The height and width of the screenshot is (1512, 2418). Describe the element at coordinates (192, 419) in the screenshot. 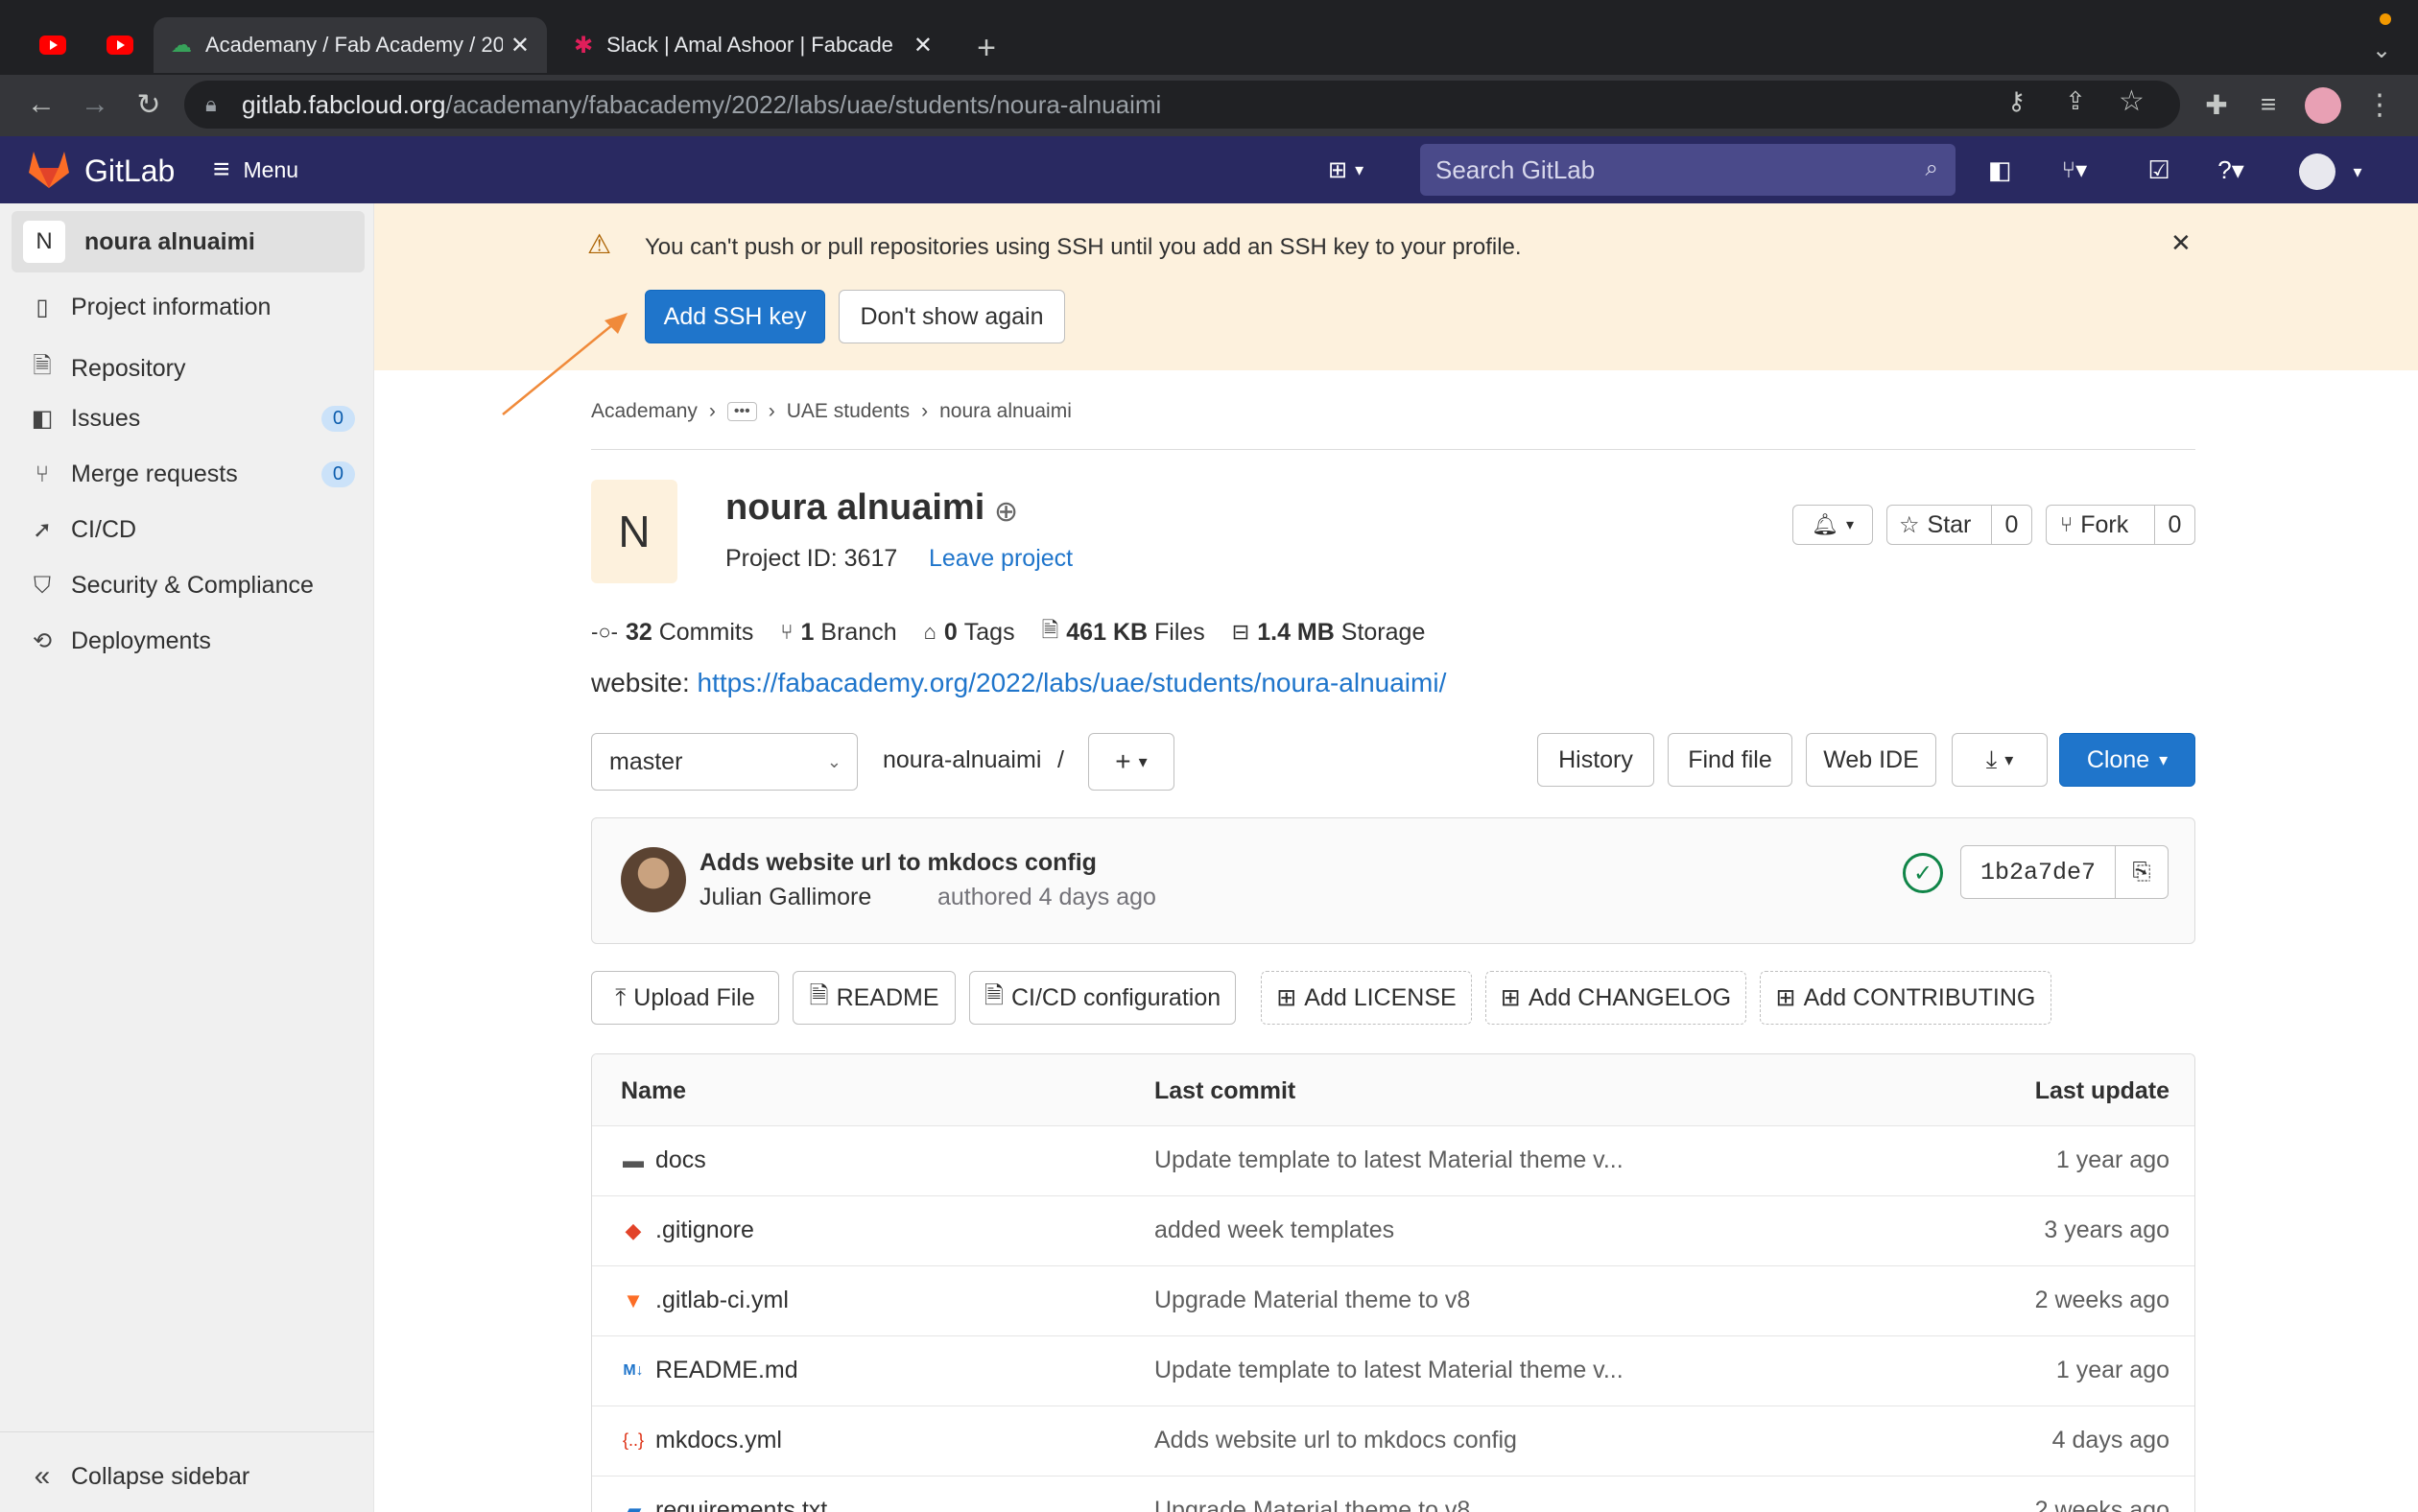

I see `sidebar-item-issues: ◧ Issues 0` at that location.